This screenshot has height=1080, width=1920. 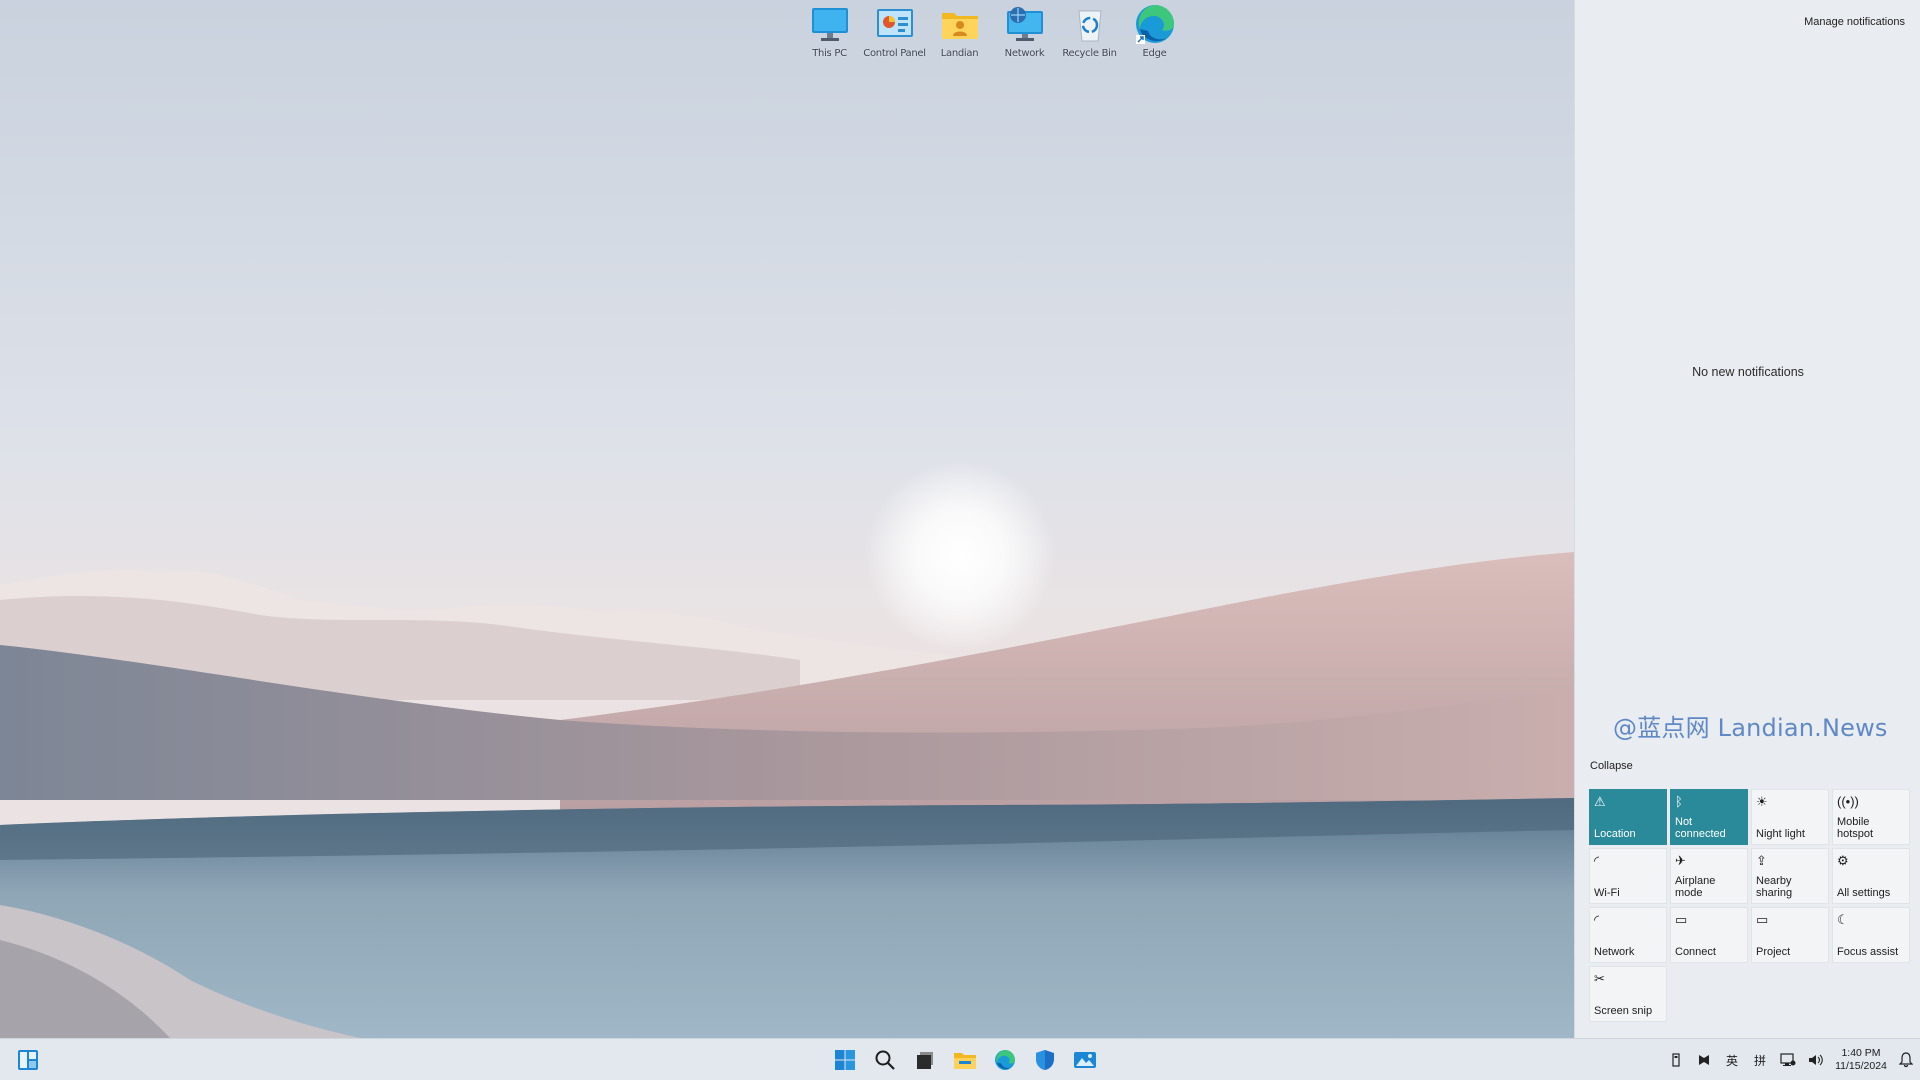 I want to click on ime-language-indicator: 英, so click(x=1732, y=1059).